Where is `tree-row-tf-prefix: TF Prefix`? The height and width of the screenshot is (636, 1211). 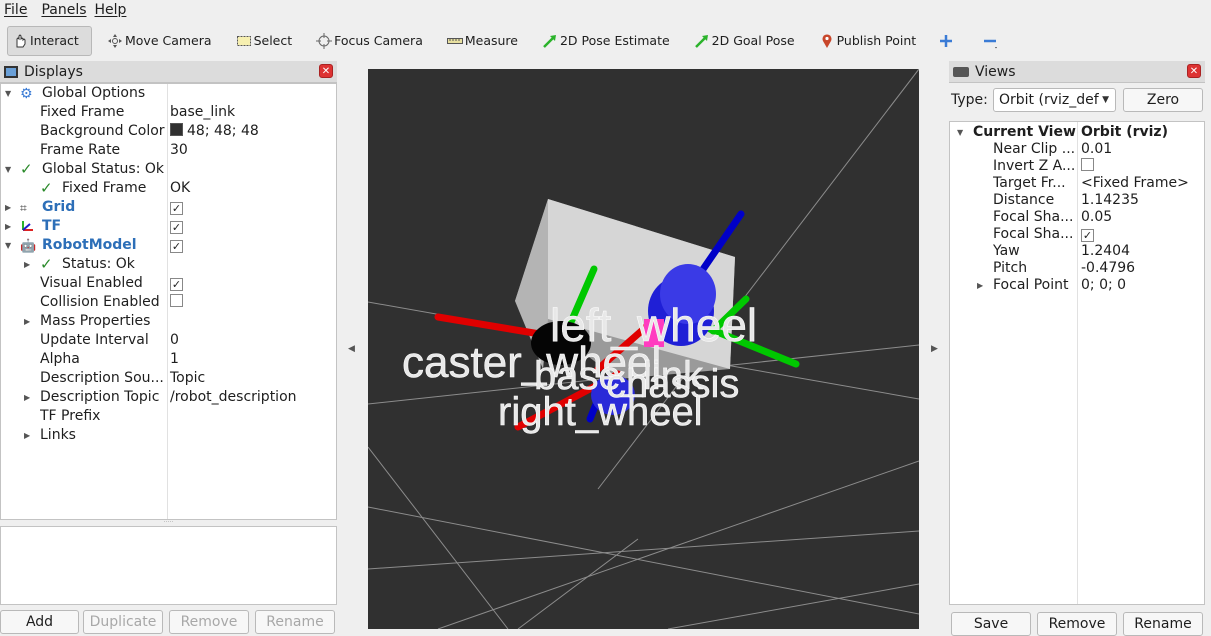
tree-row-tf-prefix: TF Prefix is located at coordinates (168, 416).